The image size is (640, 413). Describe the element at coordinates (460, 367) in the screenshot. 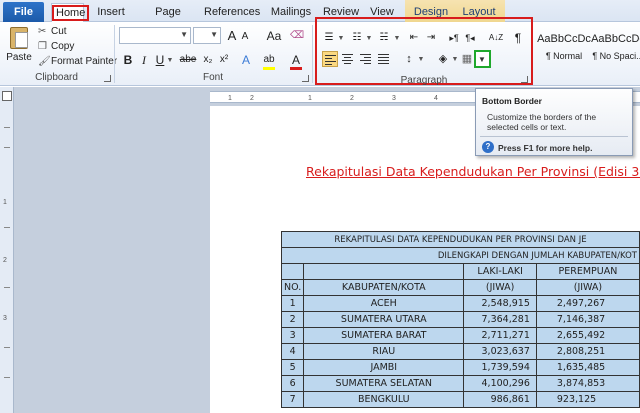

I see `table-row: 5 JAMBI 1,739,594 1,635,485` at that location.